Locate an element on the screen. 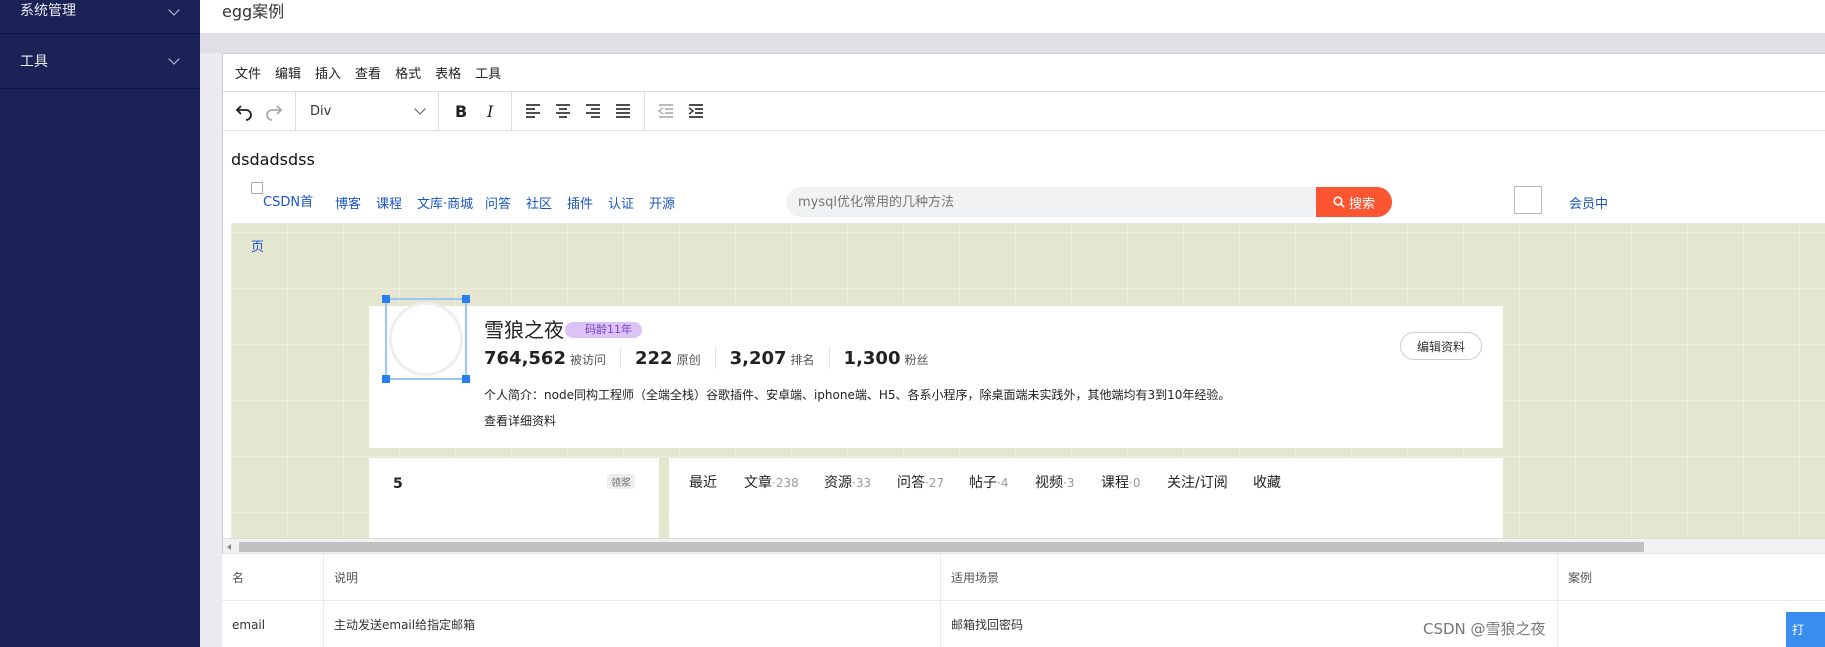  undo-icon is located at coordinates (243, 113).